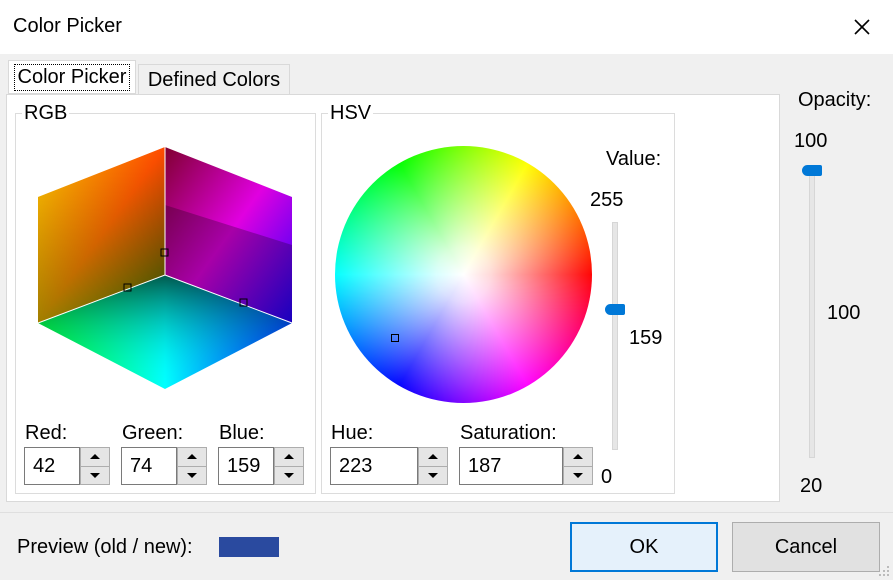 The image size is (893, 580). Describe the element at coordinates (884, 571) in the screenshot. I see `resize-grip-icon` at that location.